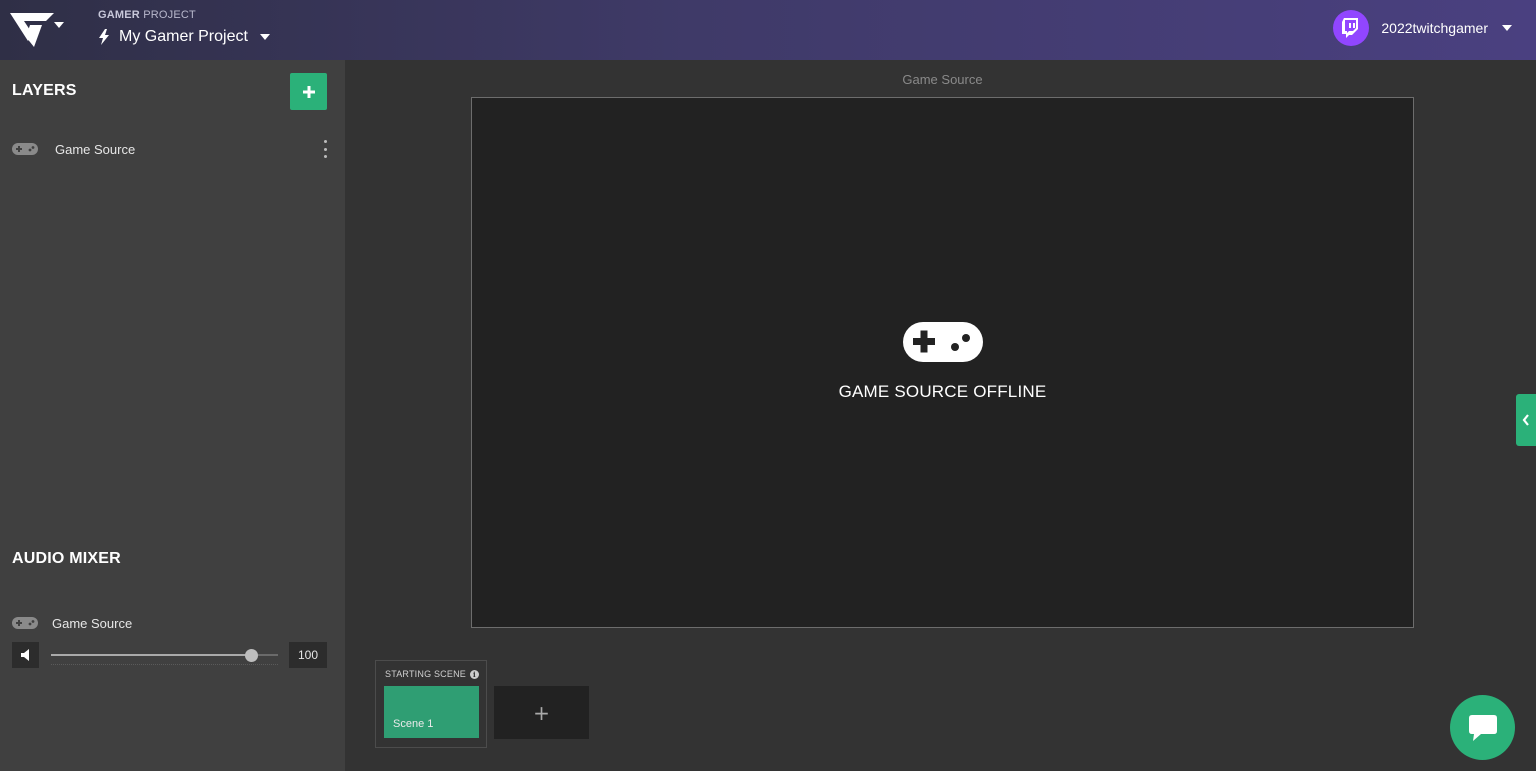 This screenshot has height=771, width=1536. What do you see at coordinates (432, 674) in the screenshot?
I see `scene-group-title: STARTING SCENE i` at bounding box center [432, 674].